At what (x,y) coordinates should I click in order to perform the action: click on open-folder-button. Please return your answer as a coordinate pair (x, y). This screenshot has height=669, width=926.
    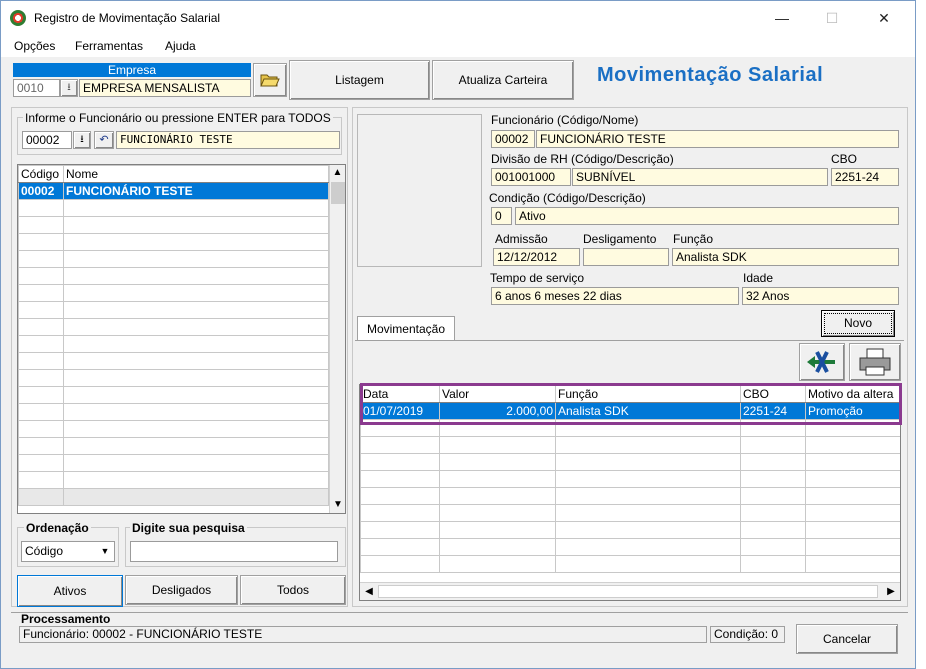
    Looking at the image, I should click on (270, 80).